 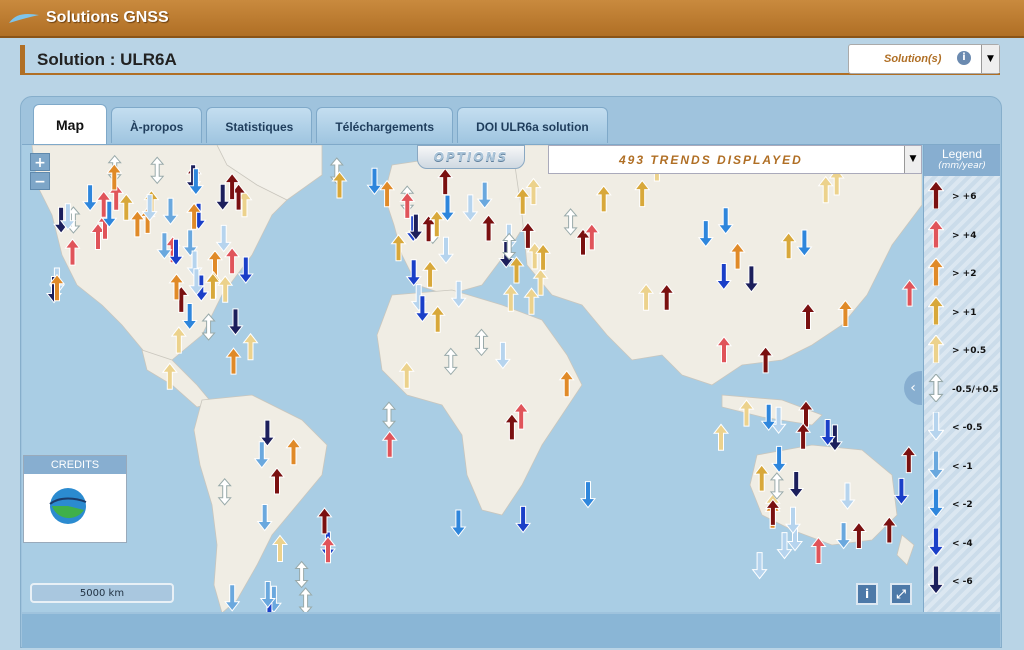 I want to click on legend-label: < -4, so click(x=962, y=543).